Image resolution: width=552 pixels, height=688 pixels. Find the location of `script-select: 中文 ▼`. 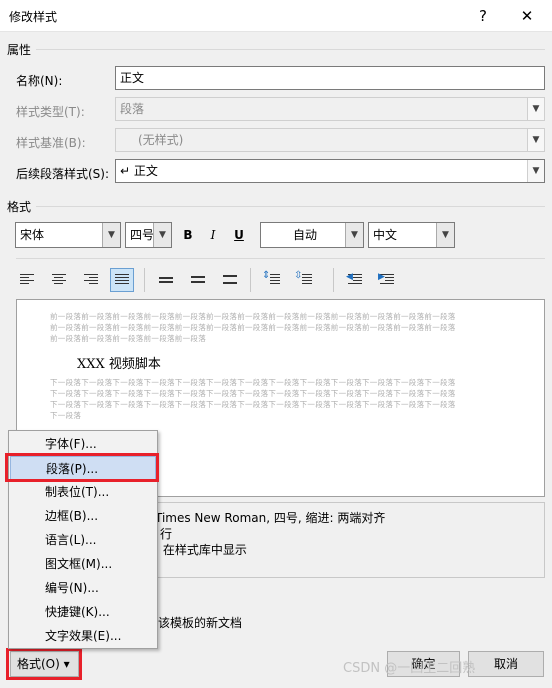

script-select: 中文 ▼ is located at coordinates (411, 235).